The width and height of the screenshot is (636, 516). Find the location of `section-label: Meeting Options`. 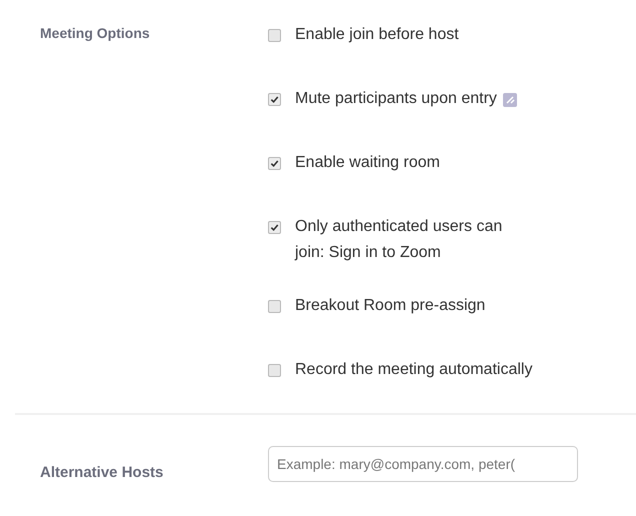

section-label: Meeting Options is located at coordinates (95, 33).